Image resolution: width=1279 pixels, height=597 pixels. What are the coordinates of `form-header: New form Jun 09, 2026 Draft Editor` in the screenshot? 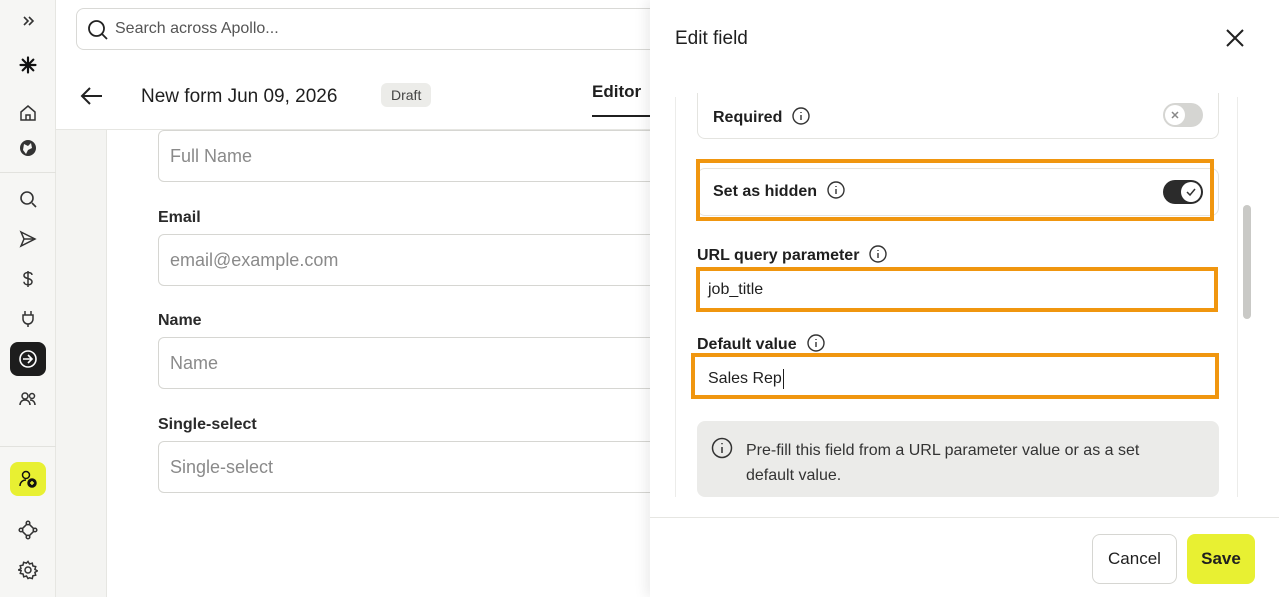 It's located at (356, 95).